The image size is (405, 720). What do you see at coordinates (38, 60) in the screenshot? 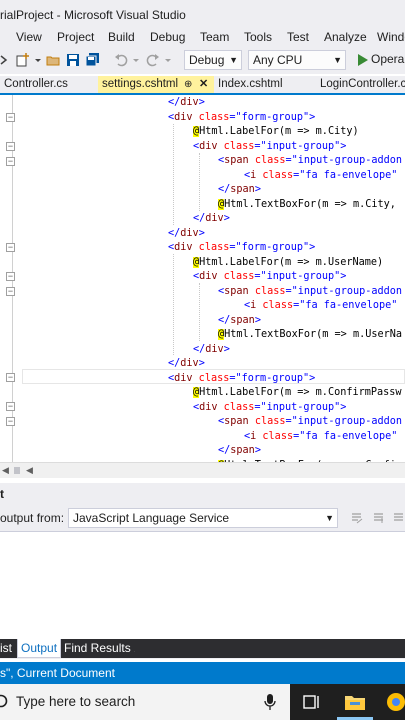
I see `dropdown-arrow-icon` at bounding box center [38, 60].